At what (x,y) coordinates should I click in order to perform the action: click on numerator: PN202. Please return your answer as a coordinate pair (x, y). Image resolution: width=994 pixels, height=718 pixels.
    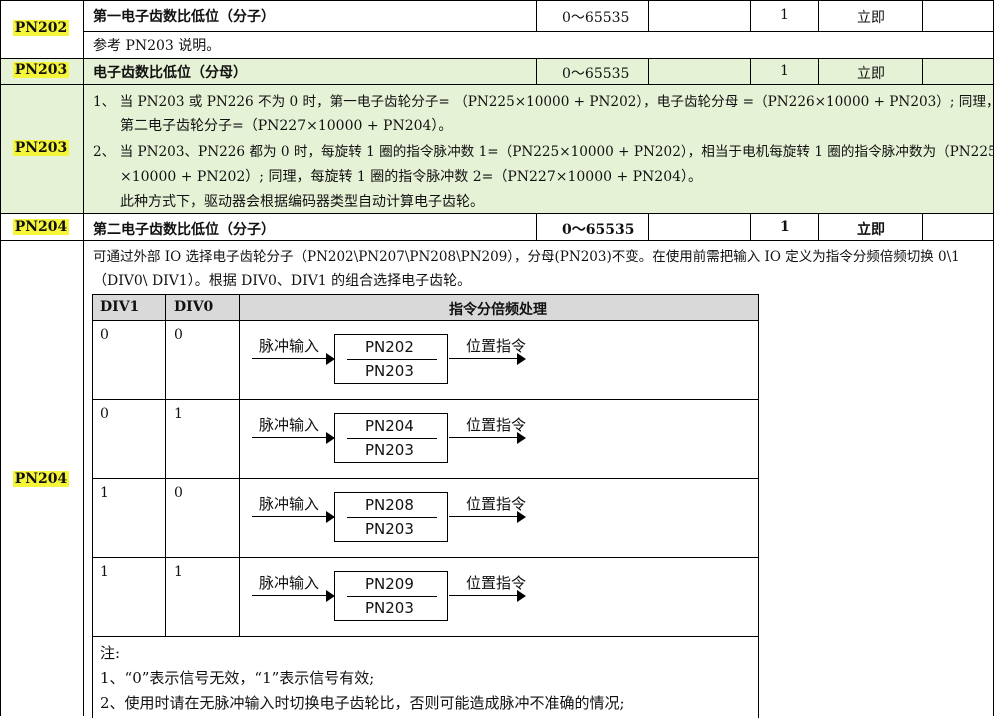
    Looking at the image, I should click on (389, 347).